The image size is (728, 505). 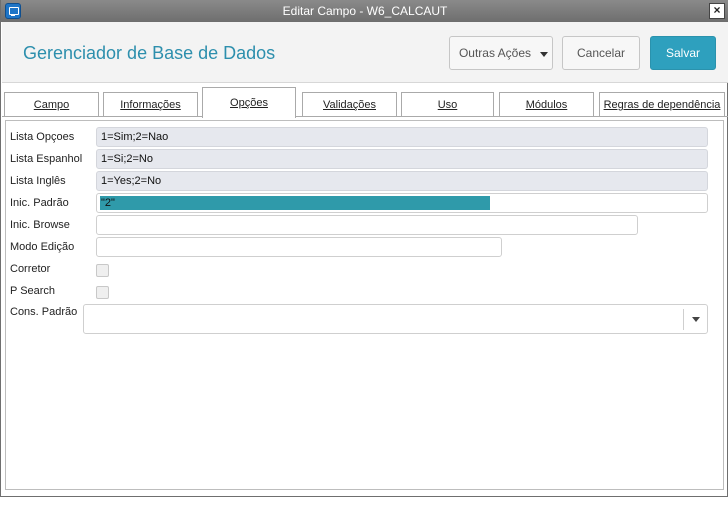 What do you see at coordinates (364, 501) in the screenshot?
I see `background-strip` at bounding box center [364, 501].